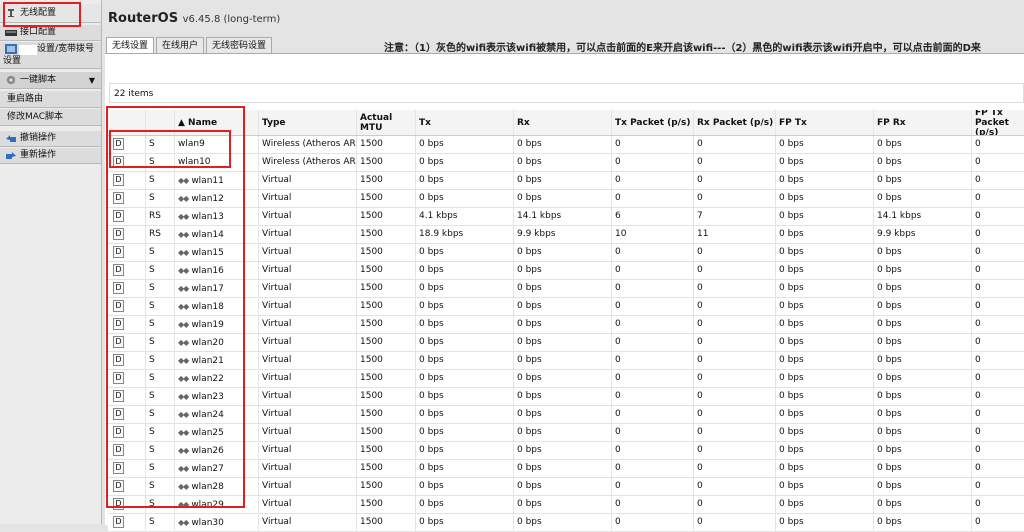 This screenshot has height=532, width=1024. I want to click on tab-wireless-settings: 无线设置, so click(130, 45).